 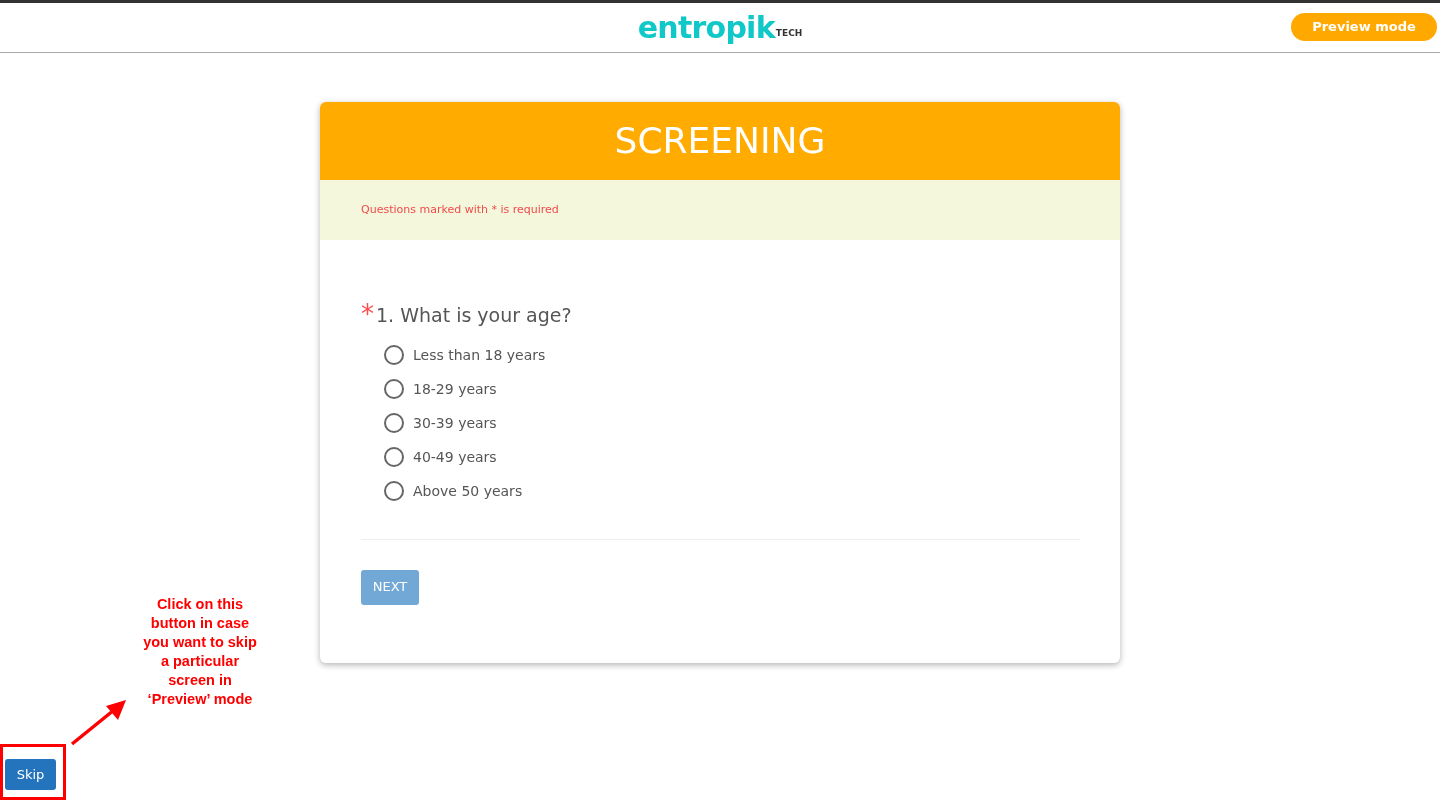 I want to click on option-label: Less than 18 years, so click(x=479, y=355).